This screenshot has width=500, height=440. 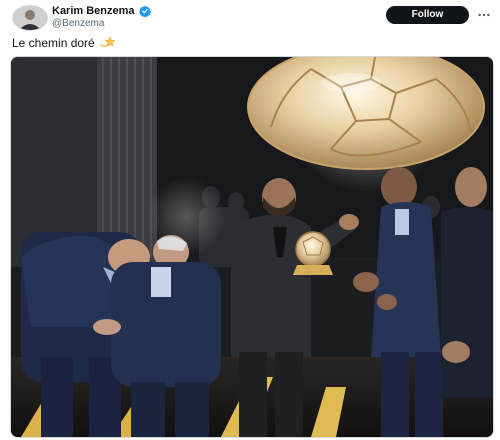 I want to click on tweet-text-content: Le chemin doré, so click(x=53, y=43).